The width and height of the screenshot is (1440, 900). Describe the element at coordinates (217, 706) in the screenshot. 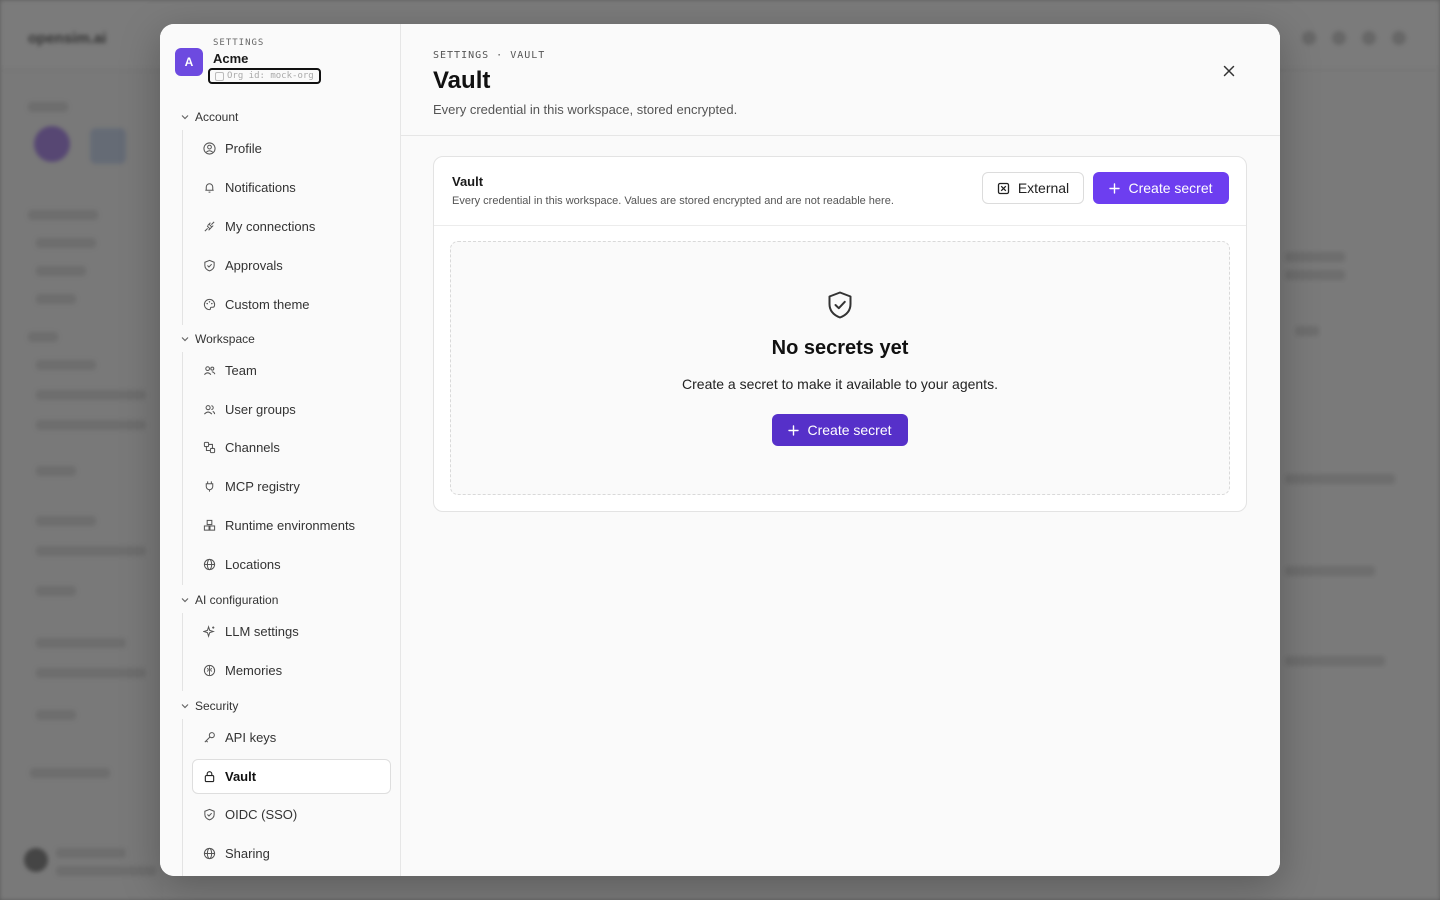

I see `section-label: Security` at that location.